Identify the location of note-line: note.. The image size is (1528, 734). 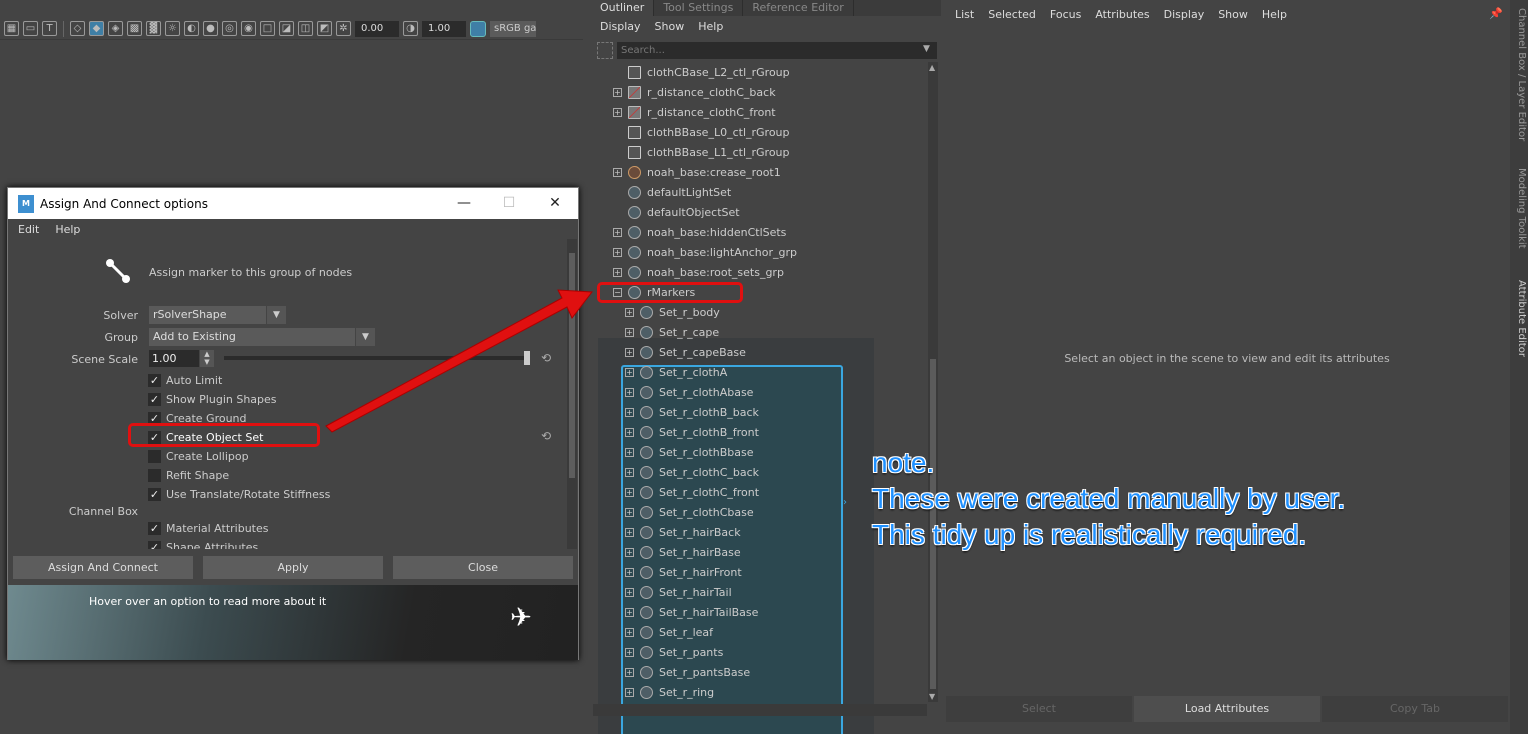
(903, 462).